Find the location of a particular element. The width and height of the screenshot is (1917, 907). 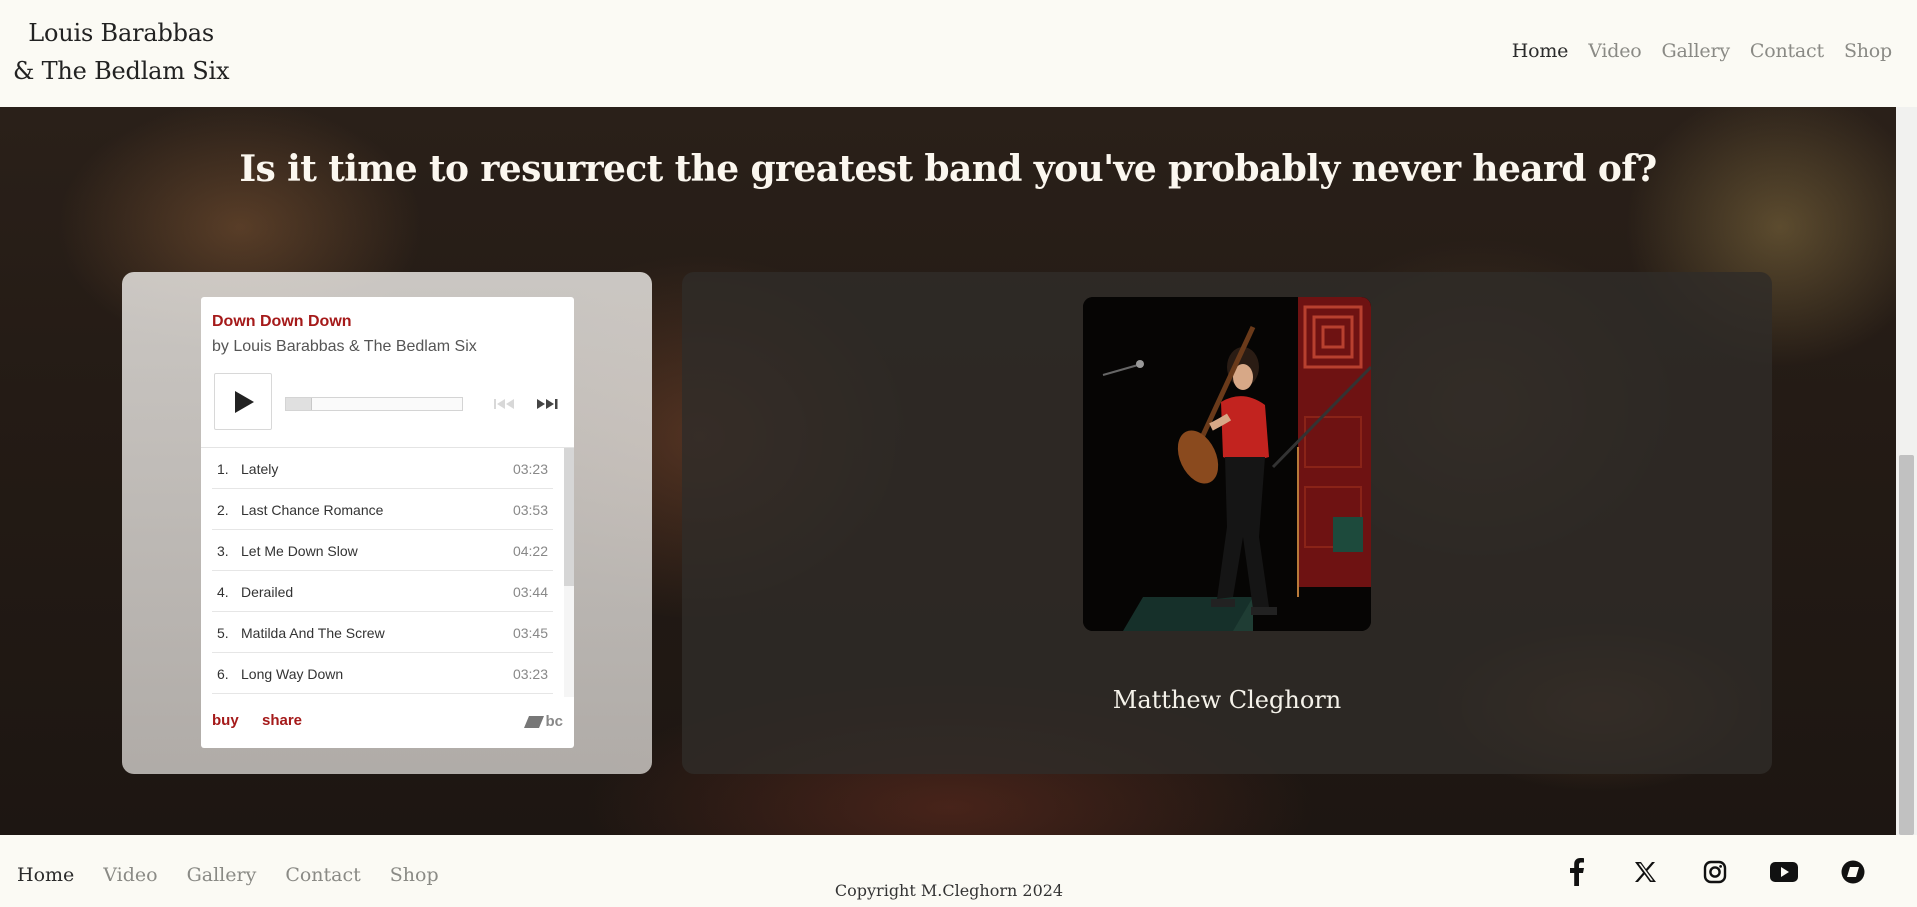

x-link is located at coordinates (1645, 872).